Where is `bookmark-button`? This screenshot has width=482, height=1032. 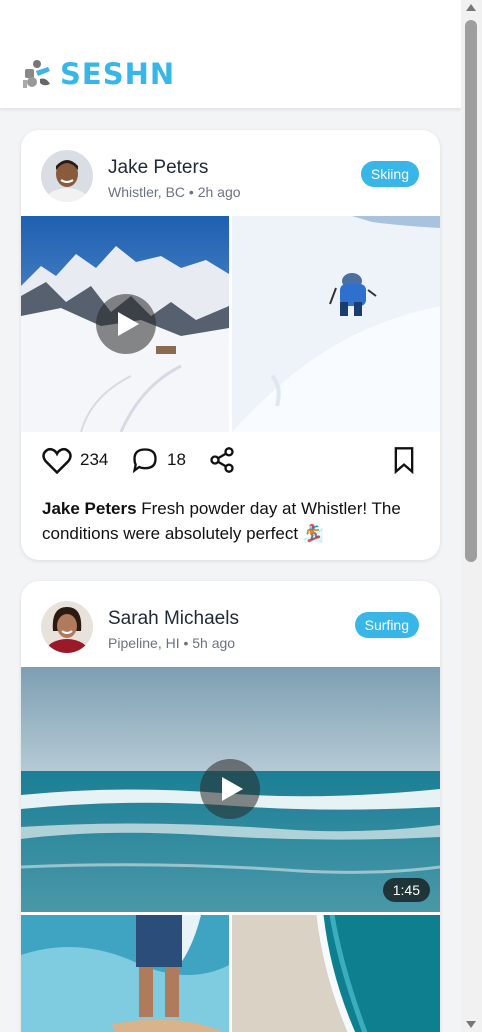 bookmark-button is located at coordinates (404, 460).